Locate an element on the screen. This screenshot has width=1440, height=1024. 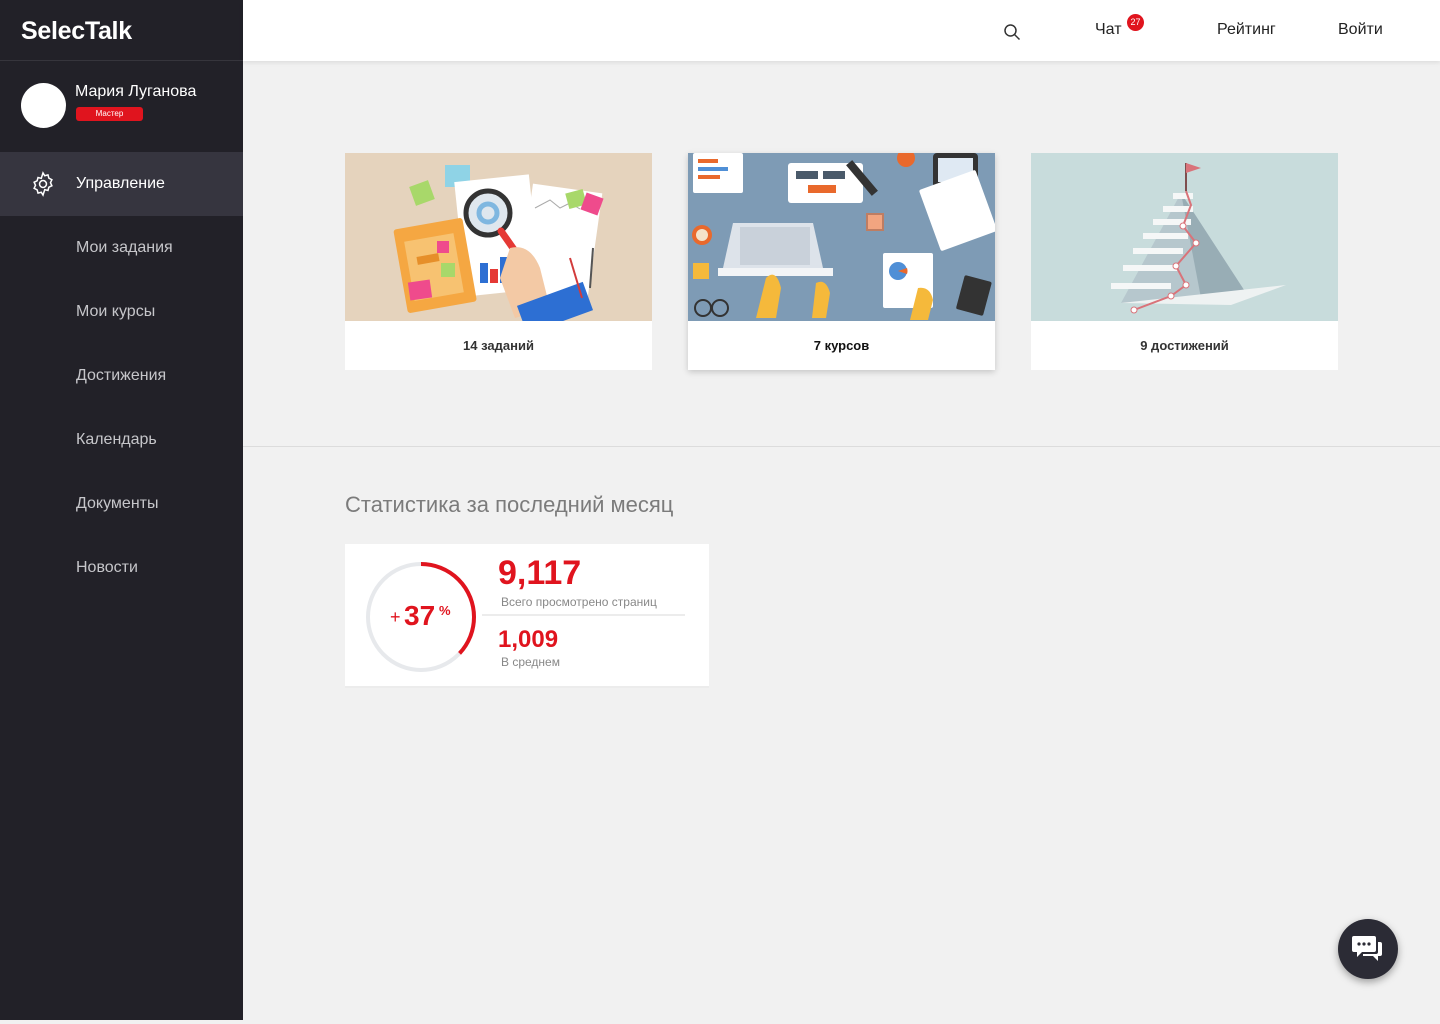
sidebar-item-label: Календарь is located at coordinates (116, 439).